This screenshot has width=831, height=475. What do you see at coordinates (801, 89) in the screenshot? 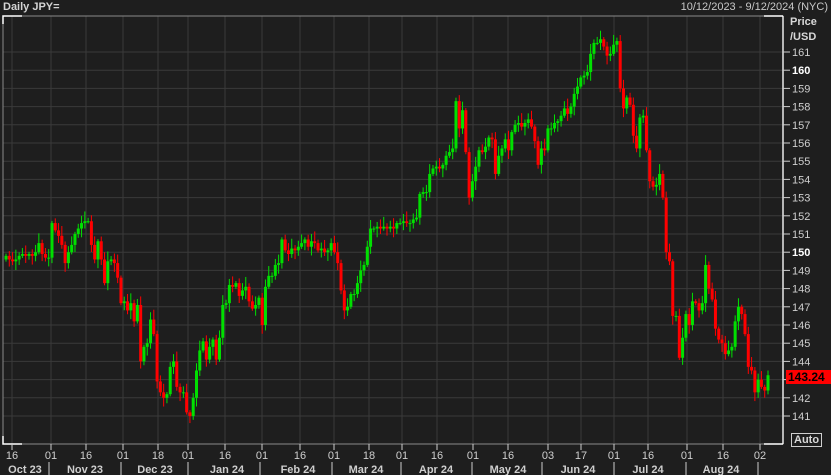
I see `price-tick-label: 159` at bounding box center [801, 89].